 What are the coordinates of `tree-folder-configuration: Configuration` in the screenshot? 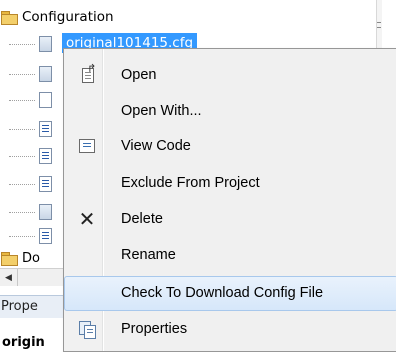 It's located at (57, 17).